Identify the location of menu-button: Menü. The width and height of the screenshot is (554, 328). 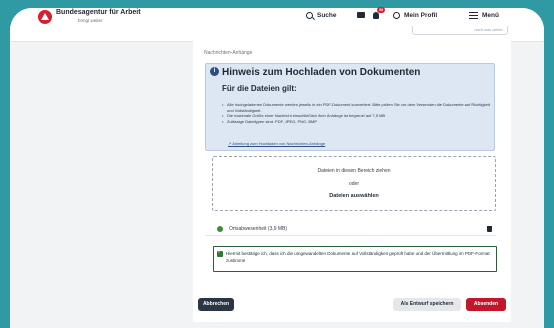
(484, 15).